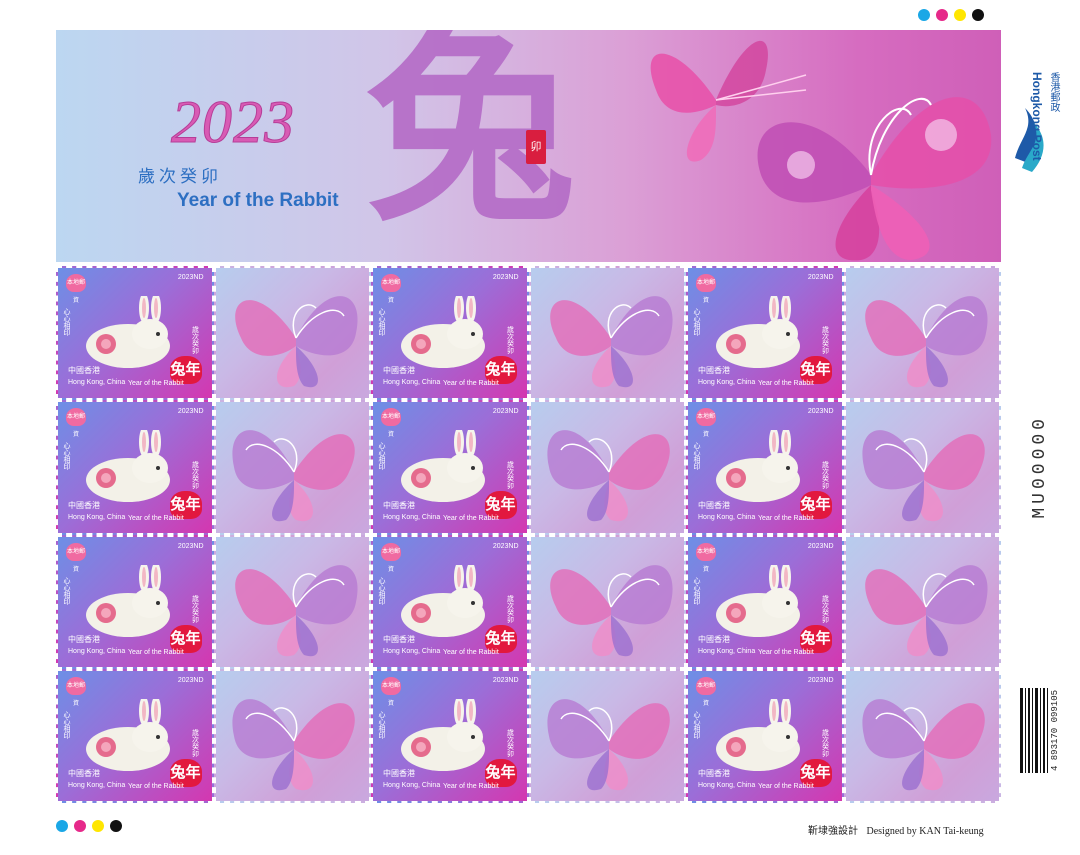 The width and height of the screenshot is (1080, 855). Describe the element at coordinates (98, 826) in the screenshot. I see `yellow-dot` at that location.